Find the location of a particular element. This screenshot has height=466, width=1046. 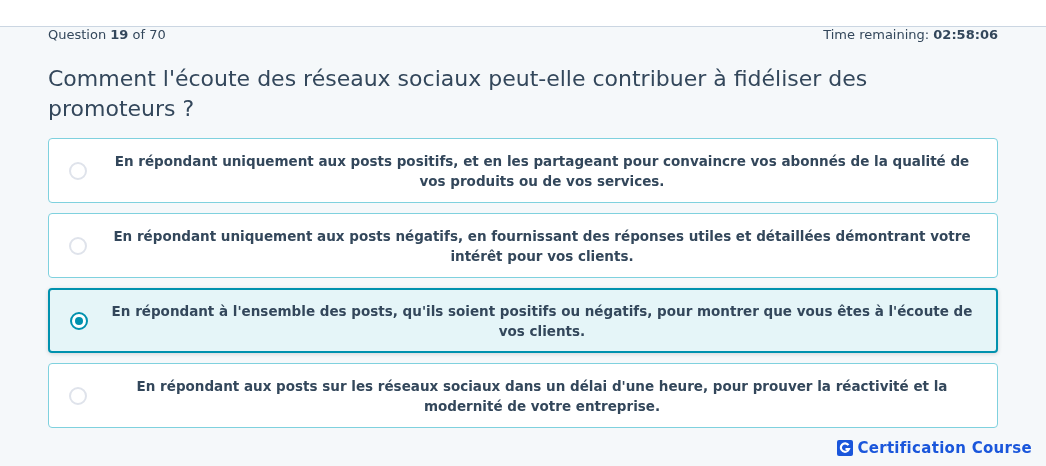

question-counter: Question 19 of 70 is located at coordinates (107, 35).